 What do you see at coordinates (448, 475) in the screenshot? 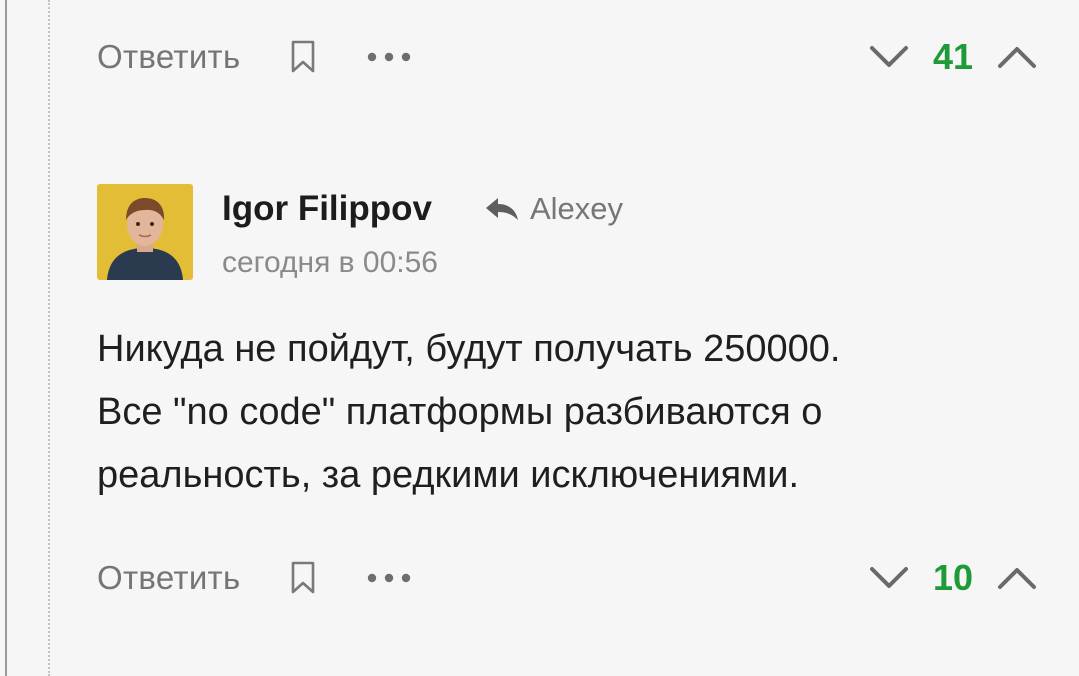
I see `comment-text-line: реальность, за редкими исключениями.` at bounding box center [448, 475].